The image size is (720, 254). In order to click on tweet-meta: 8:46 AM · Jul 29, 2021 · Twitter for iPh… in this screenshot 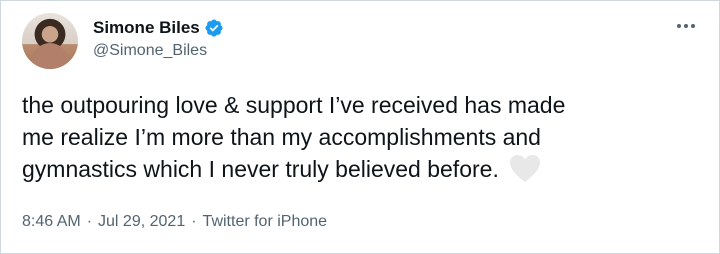, I will do `click(174, 222)`.